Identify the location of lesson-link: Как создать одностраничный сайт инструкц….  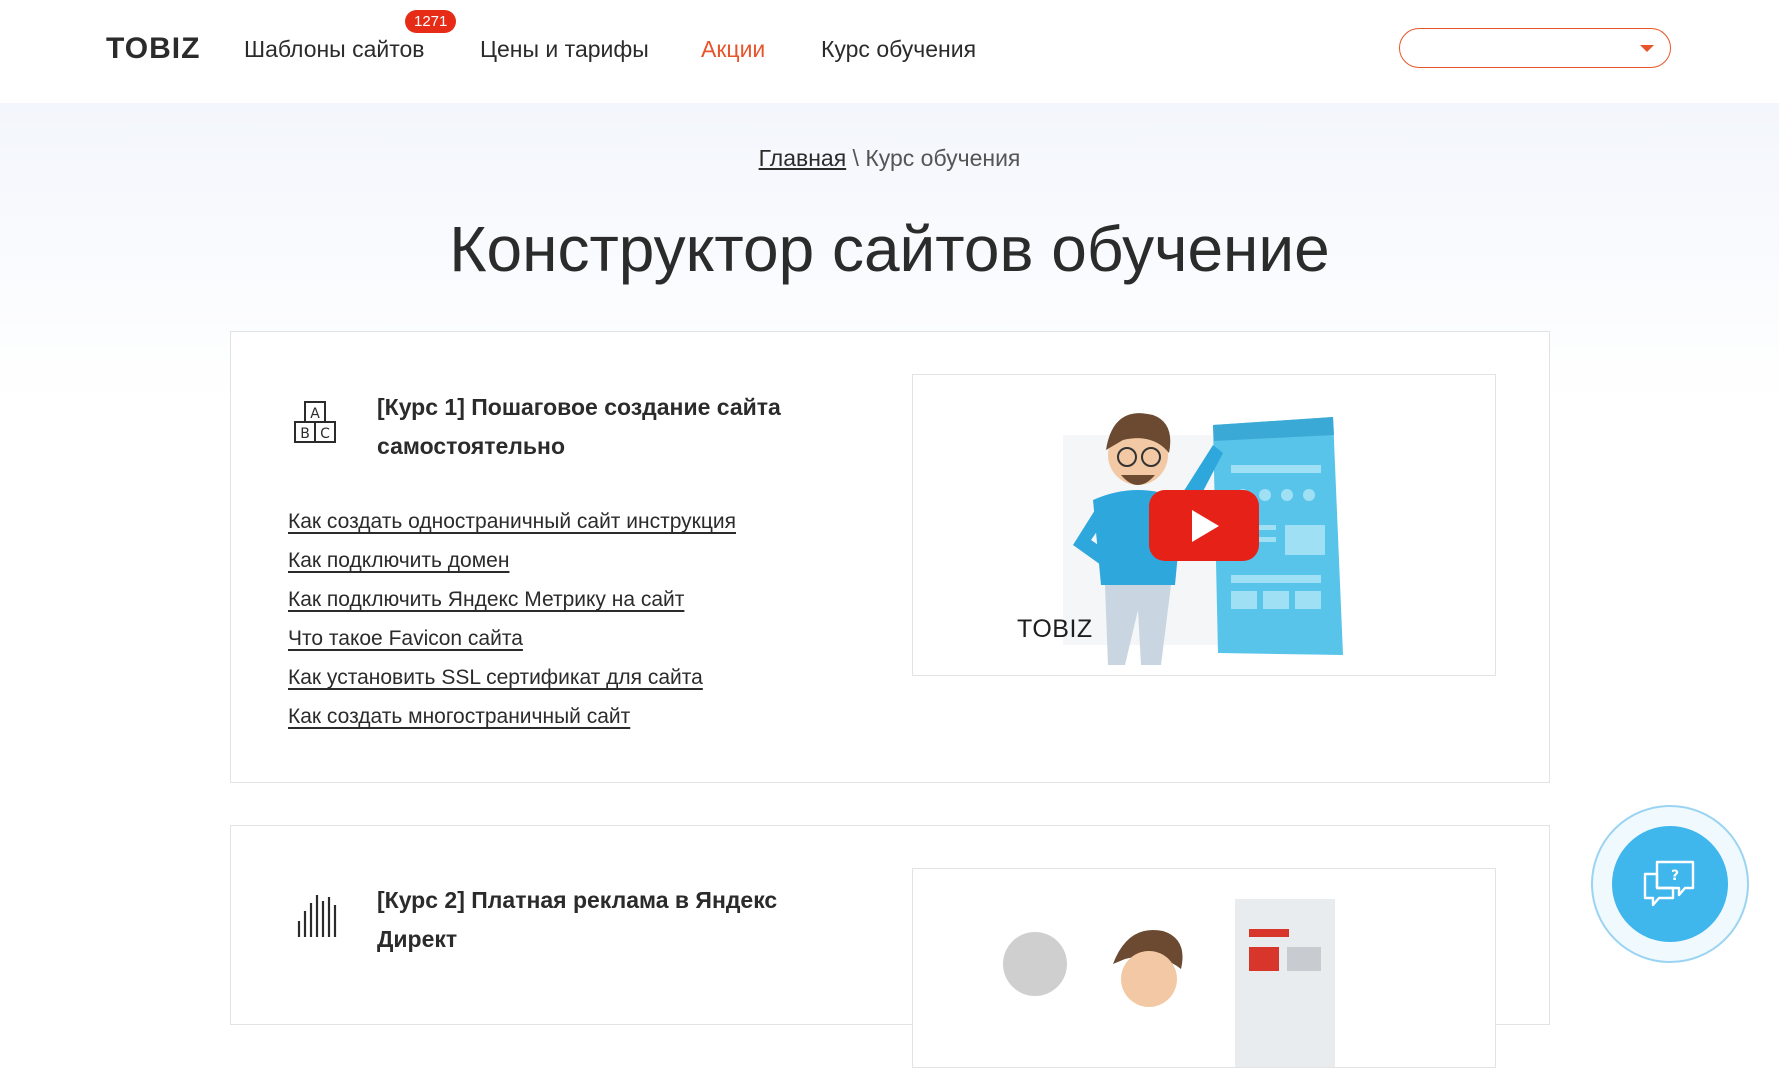
(512, 521).